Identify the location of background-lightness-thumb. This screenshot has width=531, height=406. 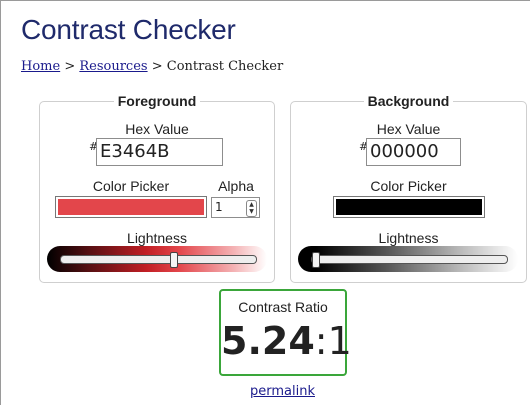
(316, 260).